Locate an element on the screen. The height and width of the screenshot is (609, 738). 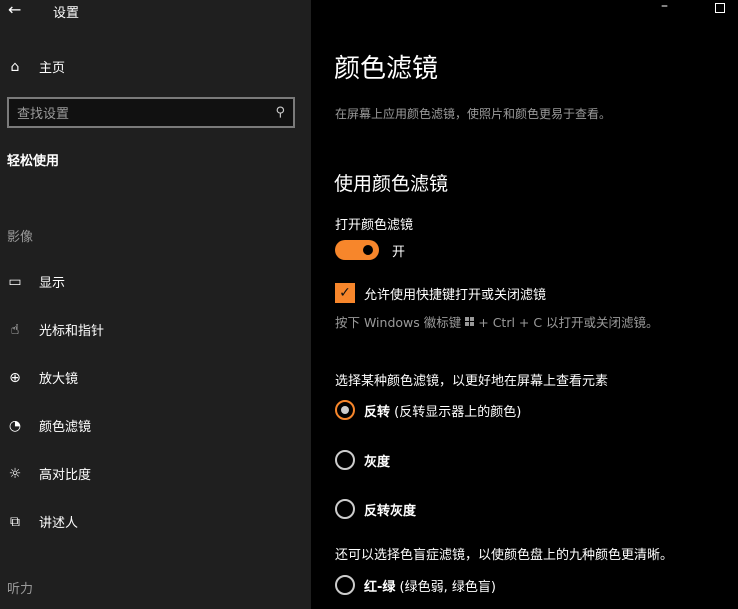
minimize-button: – is located at coordinates (664, 7).